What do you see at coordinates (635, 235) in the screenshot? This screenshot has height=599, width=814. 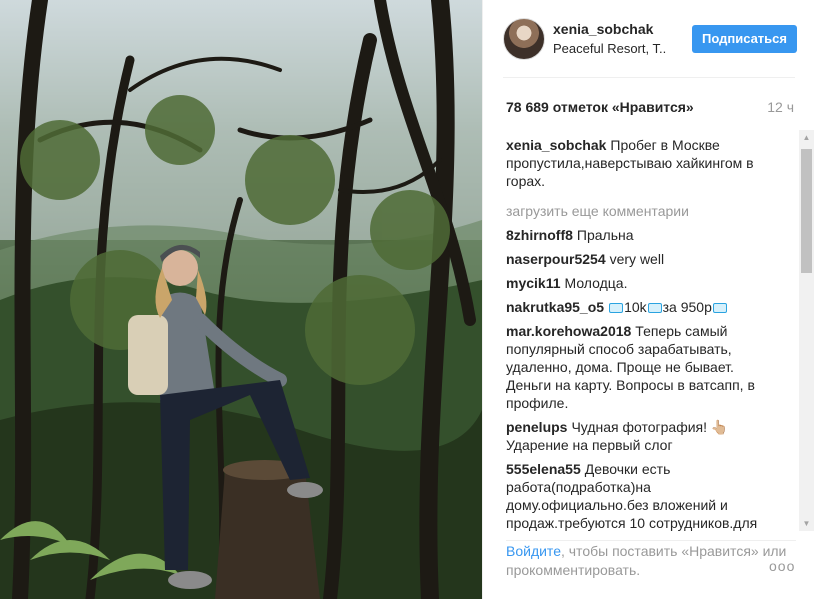 I see `list-item: 8zhirnoff8 Пральна` at bounding box center [635, 235].